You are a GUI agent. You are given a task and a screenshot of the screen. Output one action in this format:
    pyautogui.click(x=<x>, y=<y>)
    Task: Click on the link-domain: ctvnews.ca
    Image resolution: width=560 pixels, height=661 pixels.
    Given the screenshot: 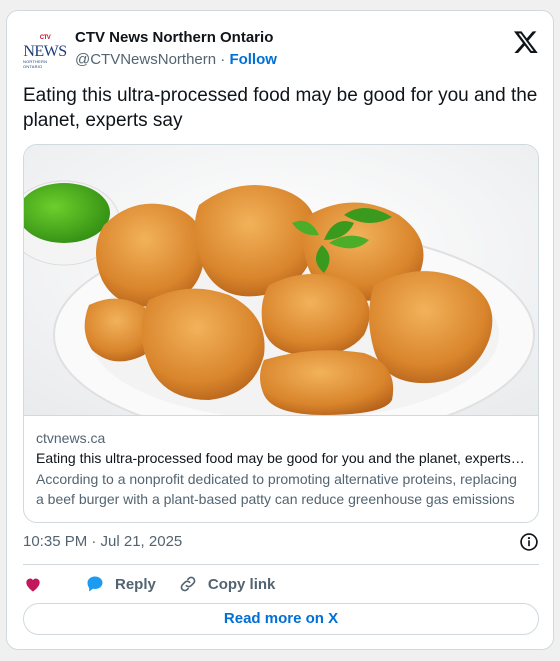 What is the action you would take?
    pyautogui.click(x=71, y=438)
    